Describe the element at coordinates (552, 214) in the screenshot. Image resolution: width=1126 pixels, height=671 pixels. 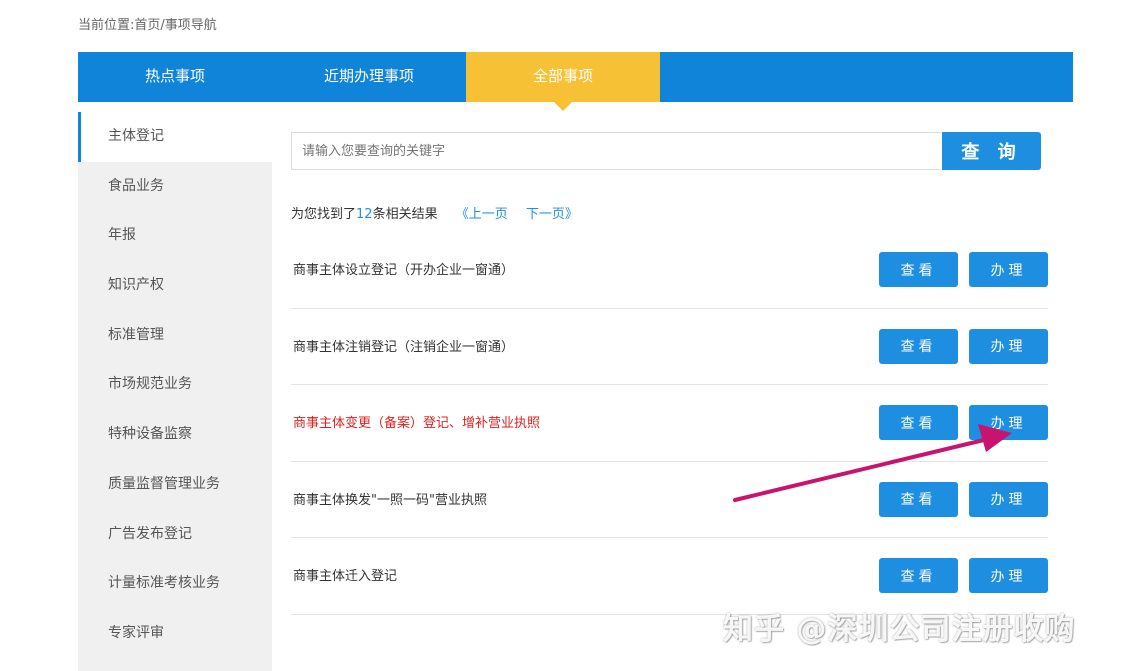
I see `next-page-link: 下一页》` at that location.